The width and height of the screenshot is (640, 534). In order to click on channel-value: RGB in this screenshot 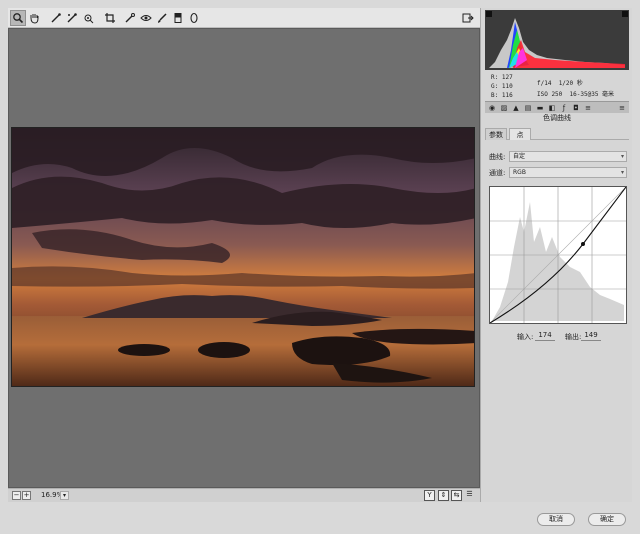, I will do `click(519, 172)`.